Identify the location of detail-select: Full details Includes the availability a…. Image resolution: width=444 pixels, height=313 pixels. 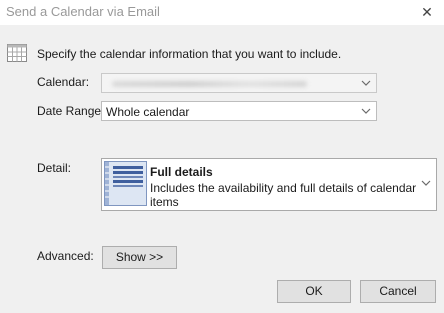
(269, 184).